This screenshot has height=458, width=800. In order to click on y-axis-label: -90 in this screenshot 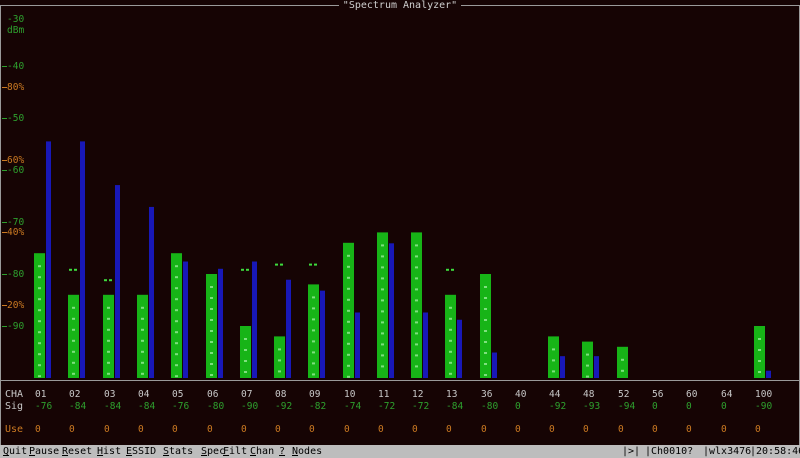, I will do `click(16, 326)`.